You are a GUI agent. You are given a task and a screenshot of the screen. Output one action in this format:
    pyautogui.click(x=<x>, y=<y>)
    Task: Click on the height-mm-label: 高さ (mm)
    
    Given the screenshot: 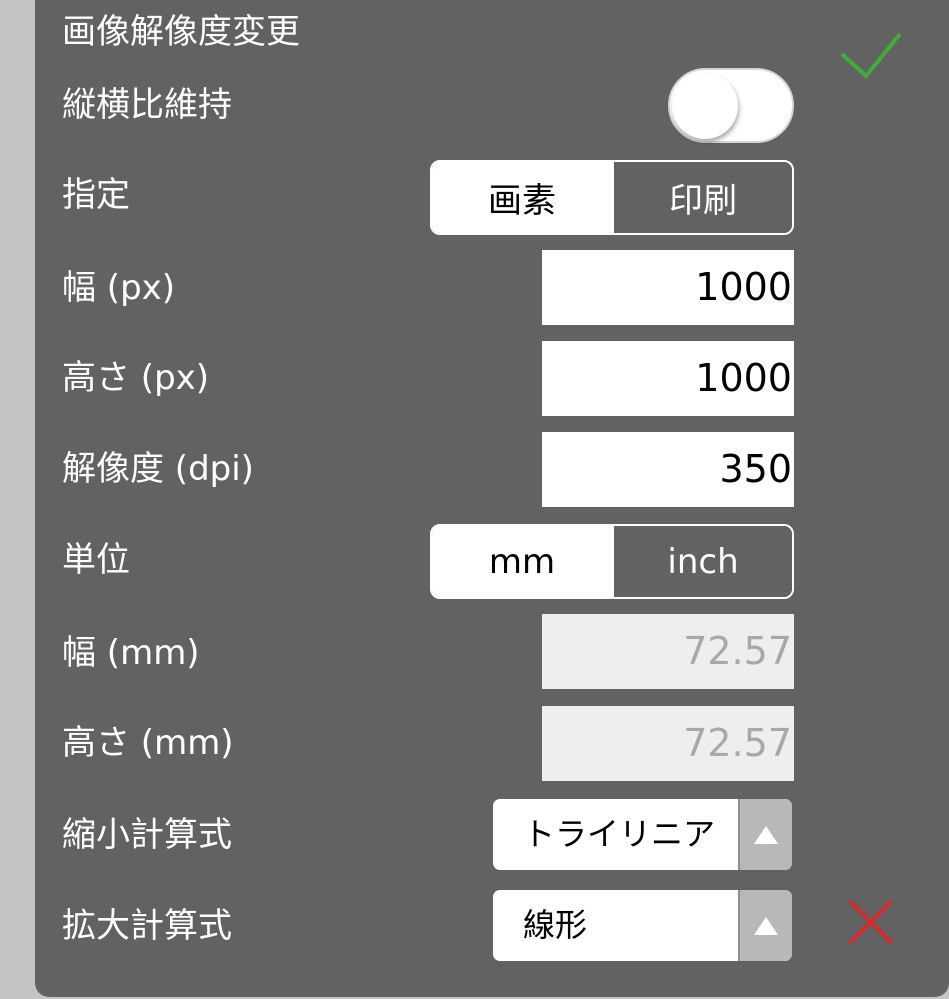 What is the action you would take?
    pyautogui.click(x=148, y=743)
    